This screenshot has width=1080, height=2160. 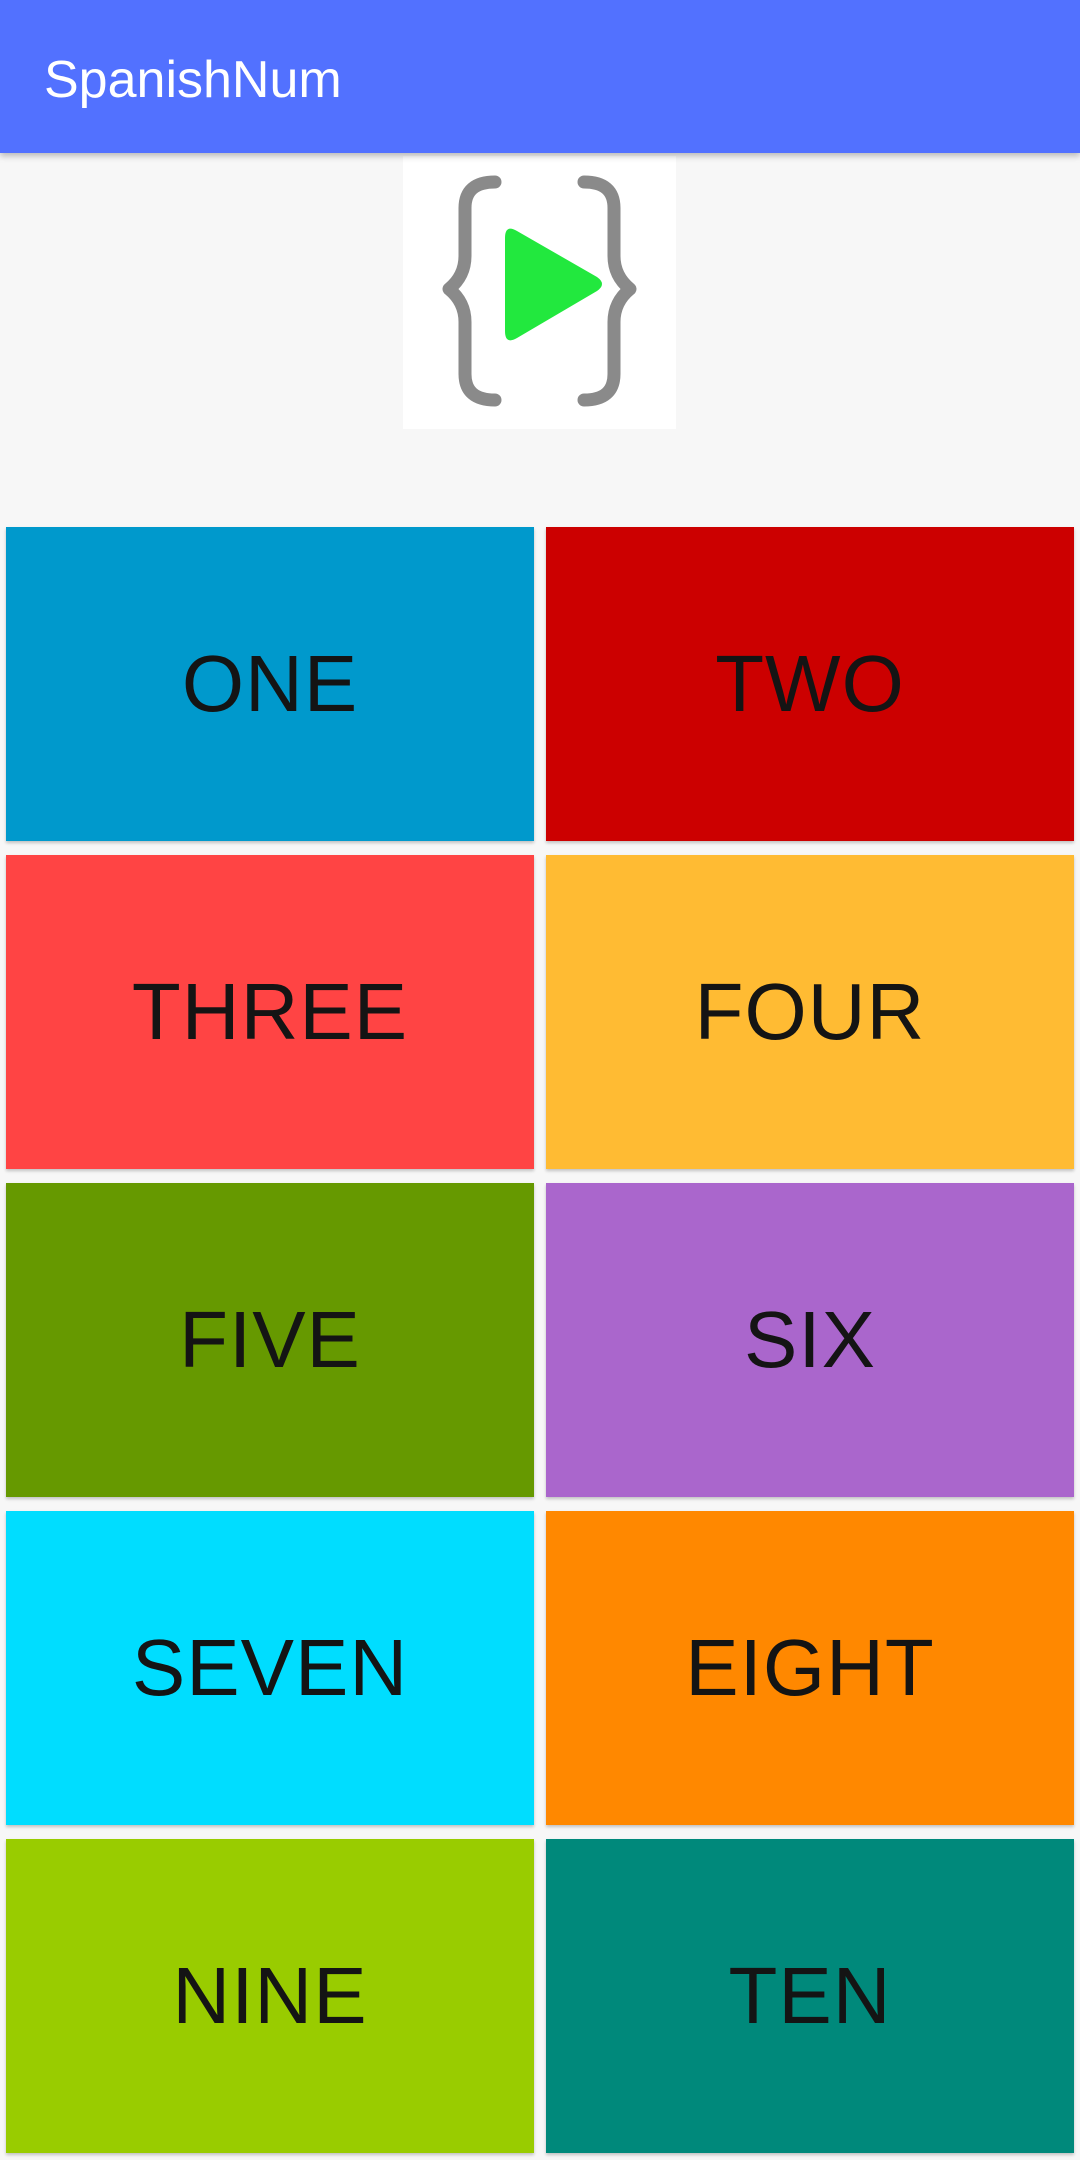 I want to click on number-label: SEVEN, so click(x=270, y=1667).